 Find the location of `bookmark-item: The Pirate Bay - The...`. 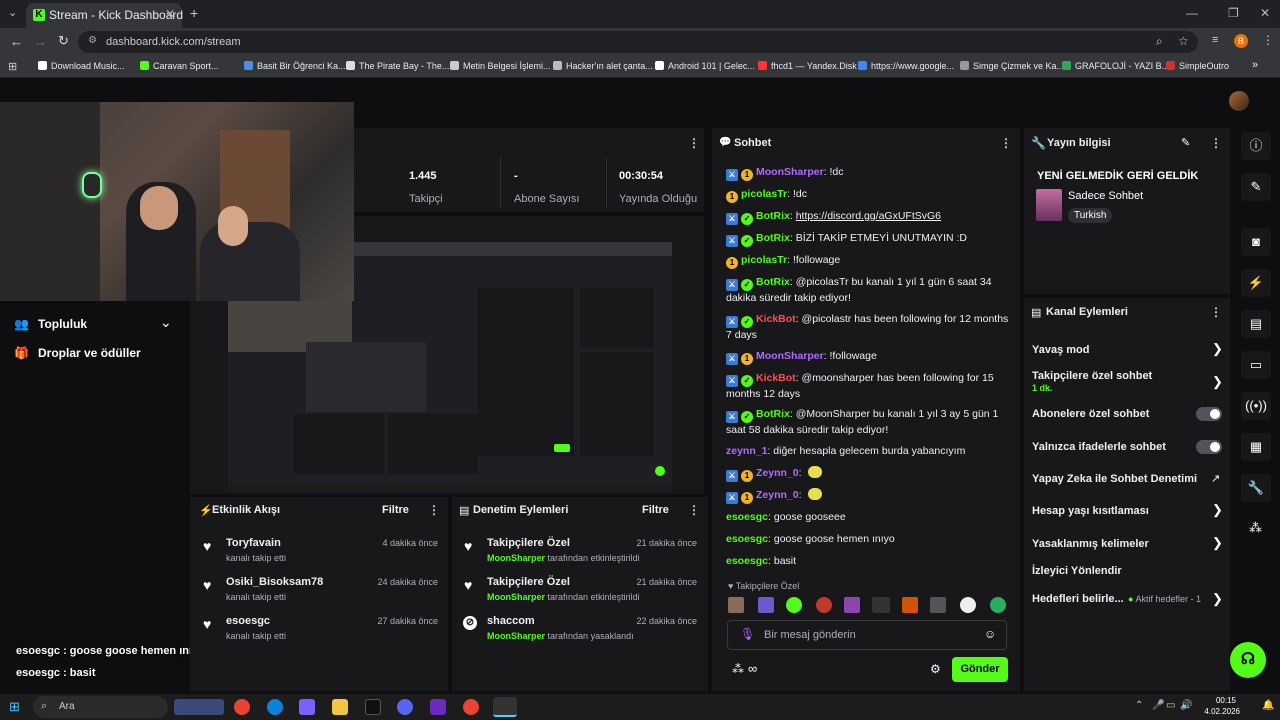

bookmark-item: The Pirate Bay - The... is located at coordinates (397, 66).